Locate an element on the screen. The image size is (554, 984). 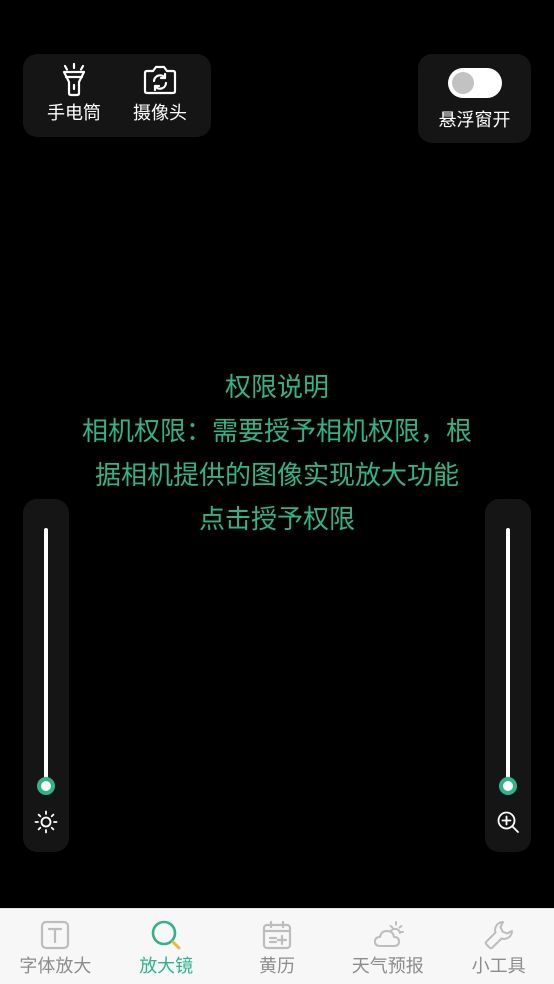
tab-almanac: 黄历 is located at coordinates (277, 946).